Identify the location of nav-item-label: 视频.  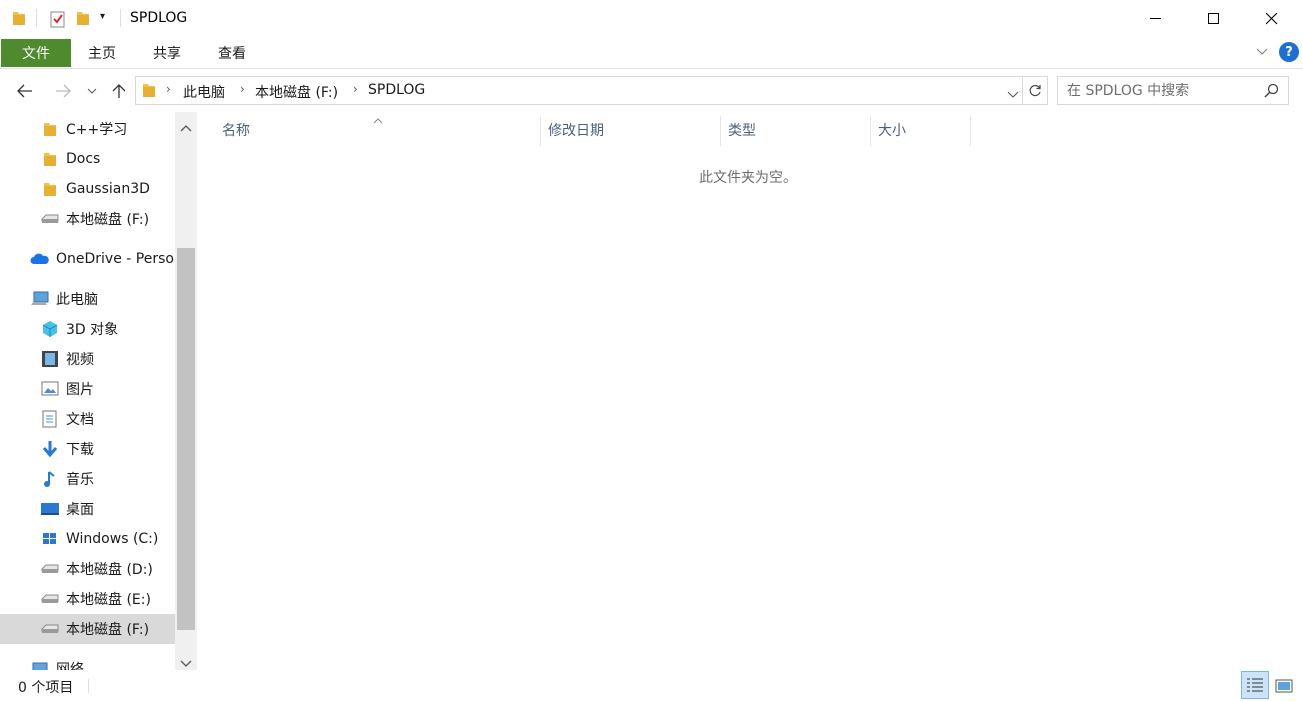
(80, 360).